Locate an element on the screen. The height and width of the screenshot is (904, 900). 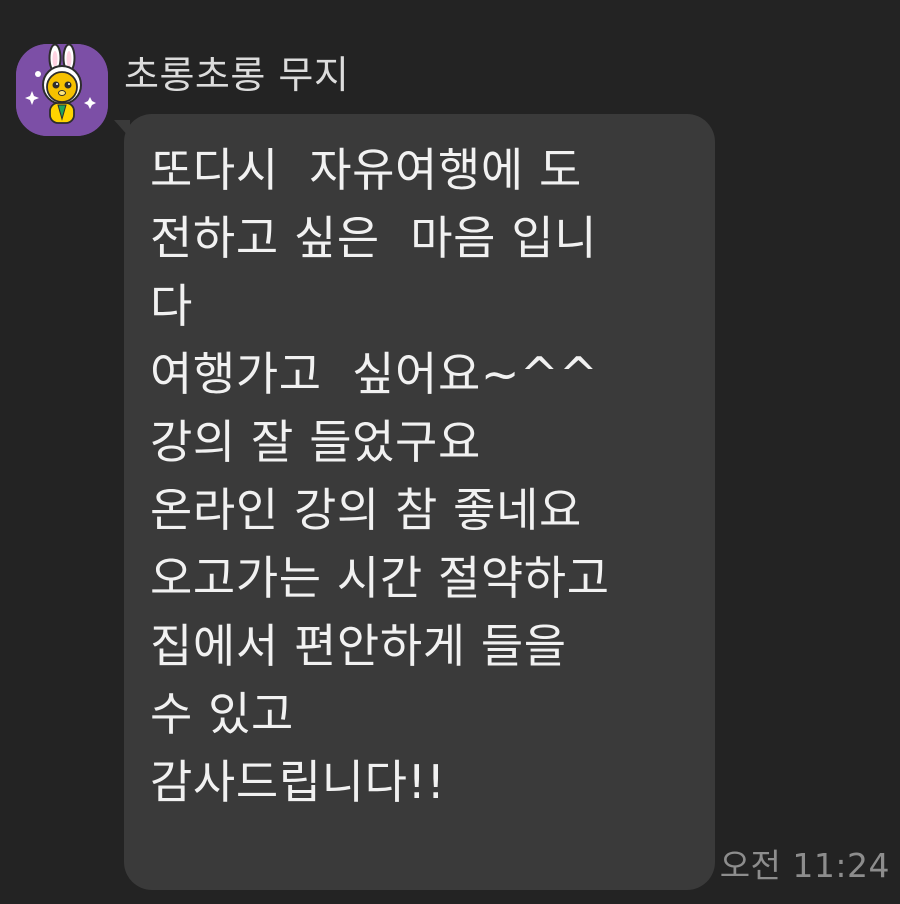
sender-name: 초롱초롱 무지 is located at coordinates (237, 75).